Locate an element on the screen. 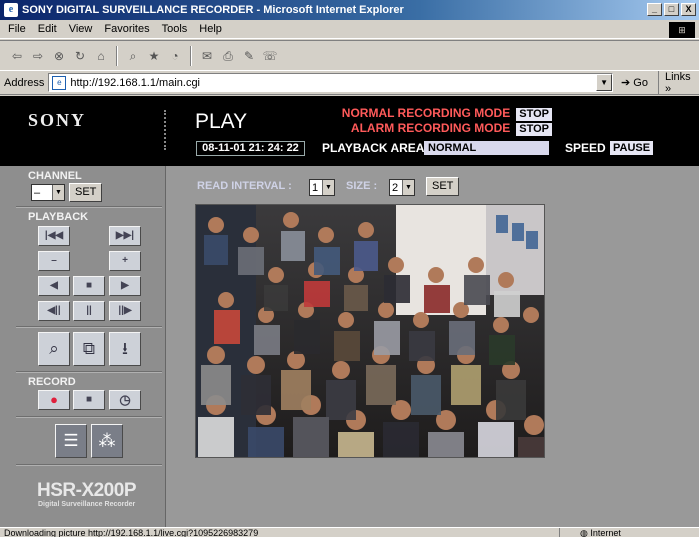 The height and width of the screenshot is (537, 699). security-zone: ◍ Internet is located at coordinates (629, 532).